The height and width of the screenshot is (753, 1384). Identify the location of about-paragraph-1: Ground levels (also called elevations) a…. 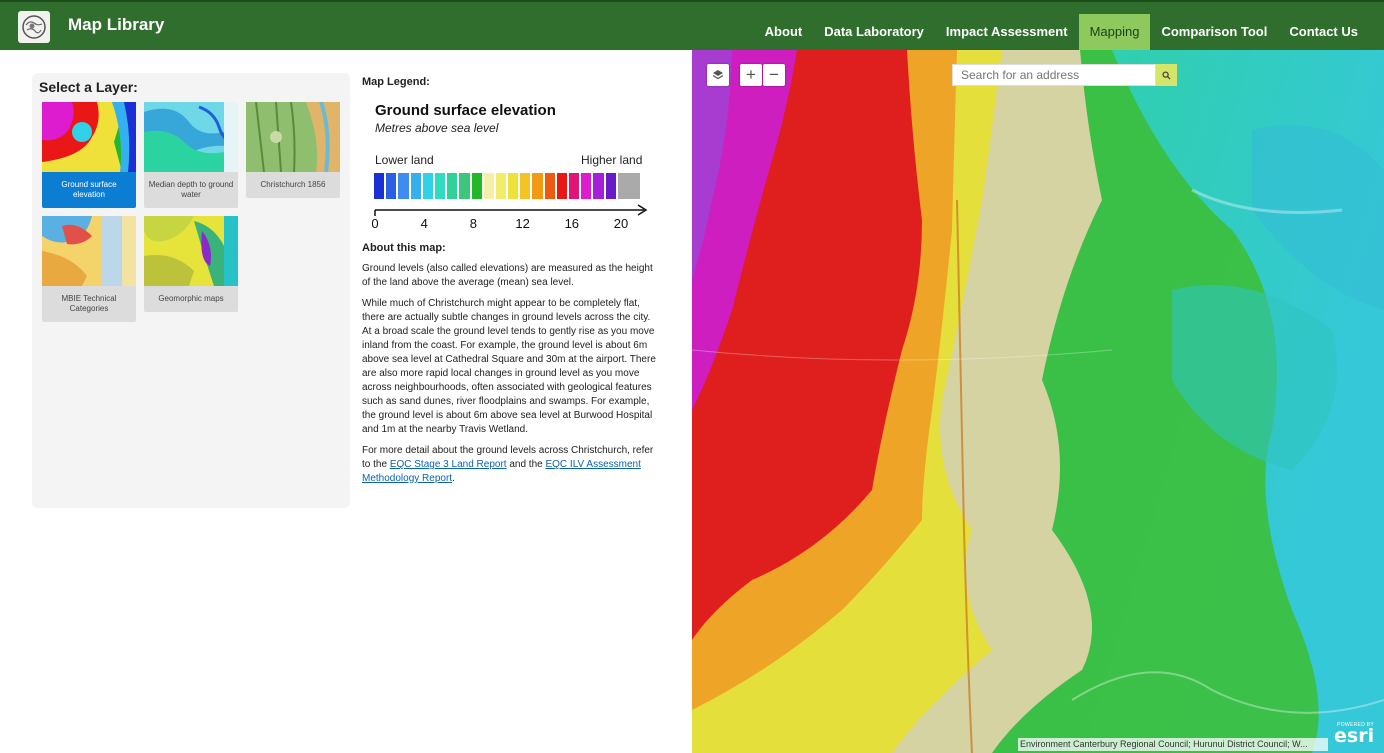
(507, 275).